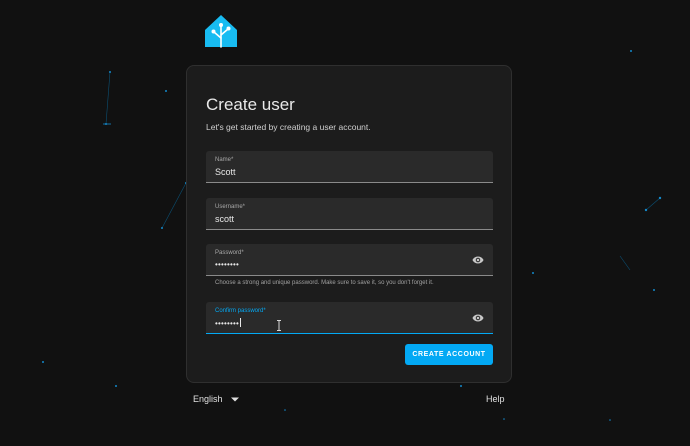 The image size is (690, 446). Describe the element at coordinates (449, 354) in the screenshot. I see `create-account-button: CREATE ACCOUNT` at that location.